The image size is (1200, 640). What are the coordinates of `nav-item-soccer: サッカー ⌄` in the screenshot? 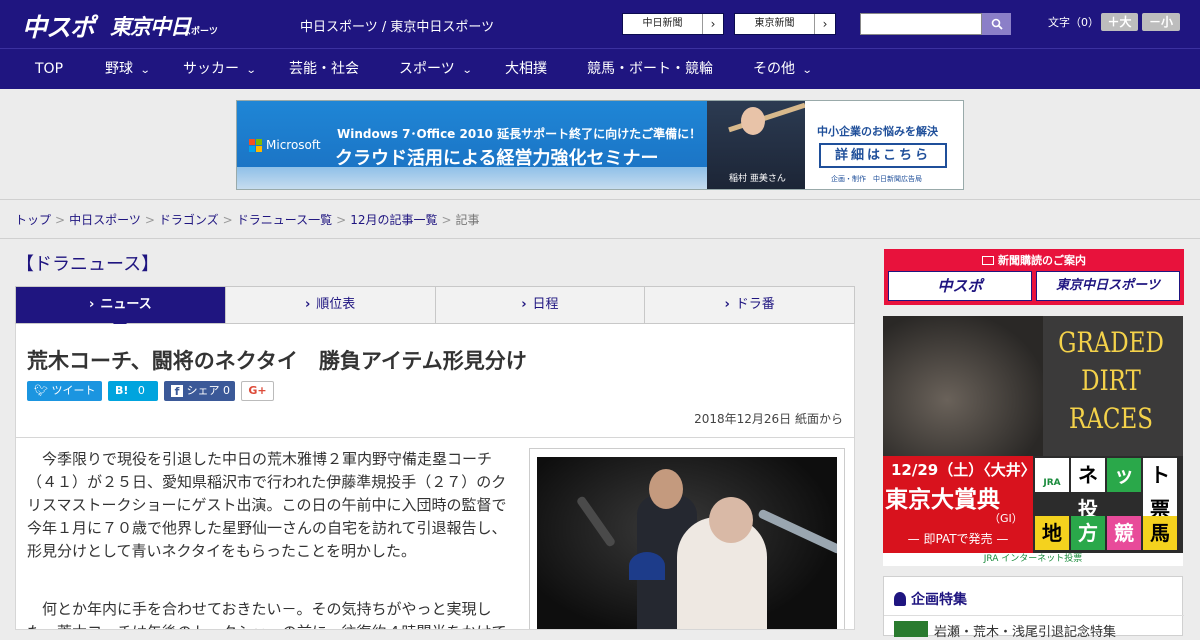 It's located at (220, 69).